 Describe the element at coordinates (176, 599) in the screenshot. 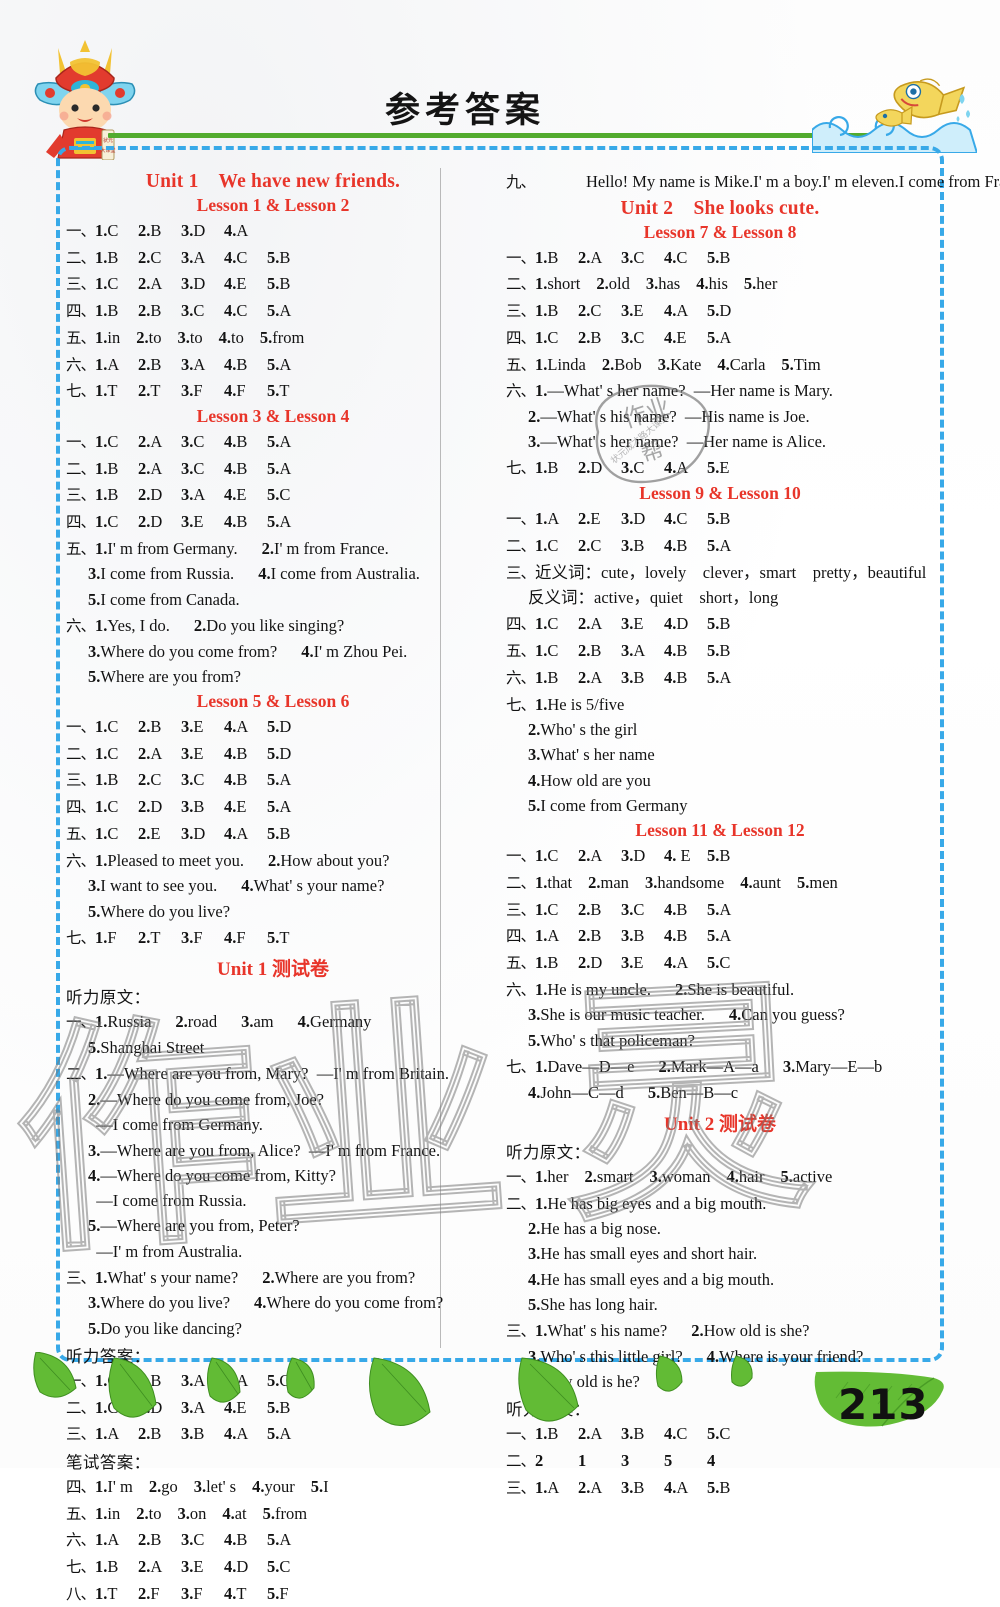

I see `answer-sentence-part: 5.I come from Canada.` at that location.